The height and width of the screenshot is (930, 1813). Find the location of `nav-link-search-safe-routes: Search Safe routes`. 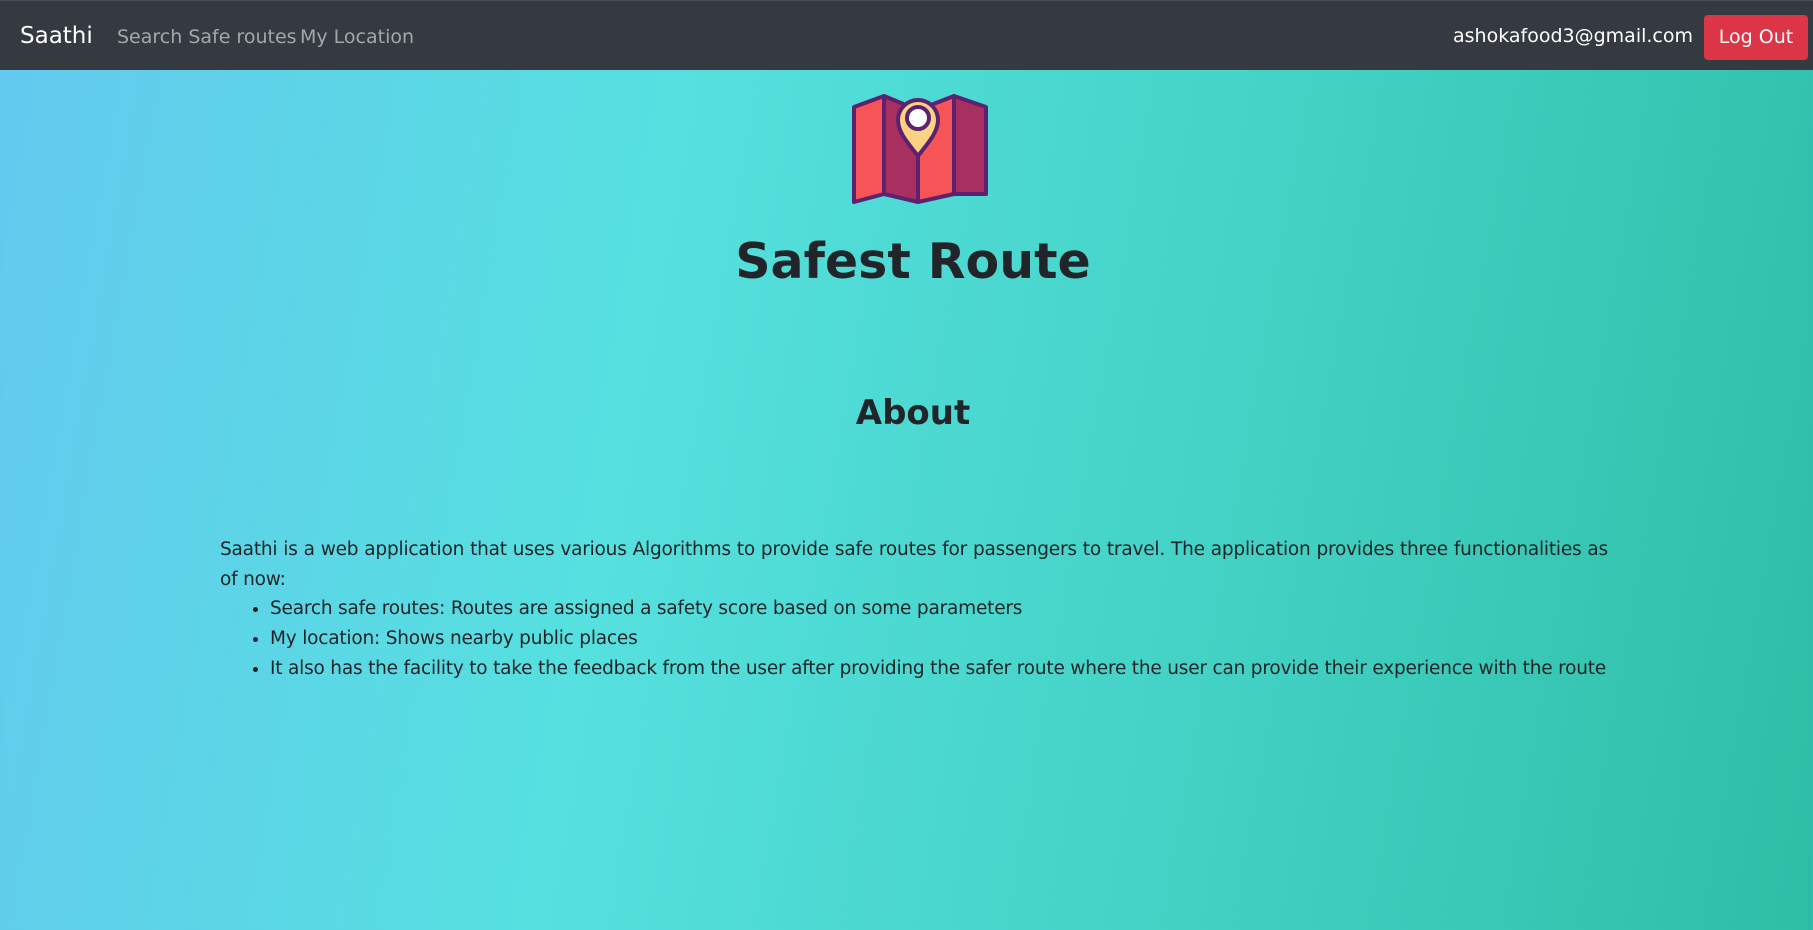

nav-link-search-safe-routes: Search Safe routes is located at coordinates (207, 37).